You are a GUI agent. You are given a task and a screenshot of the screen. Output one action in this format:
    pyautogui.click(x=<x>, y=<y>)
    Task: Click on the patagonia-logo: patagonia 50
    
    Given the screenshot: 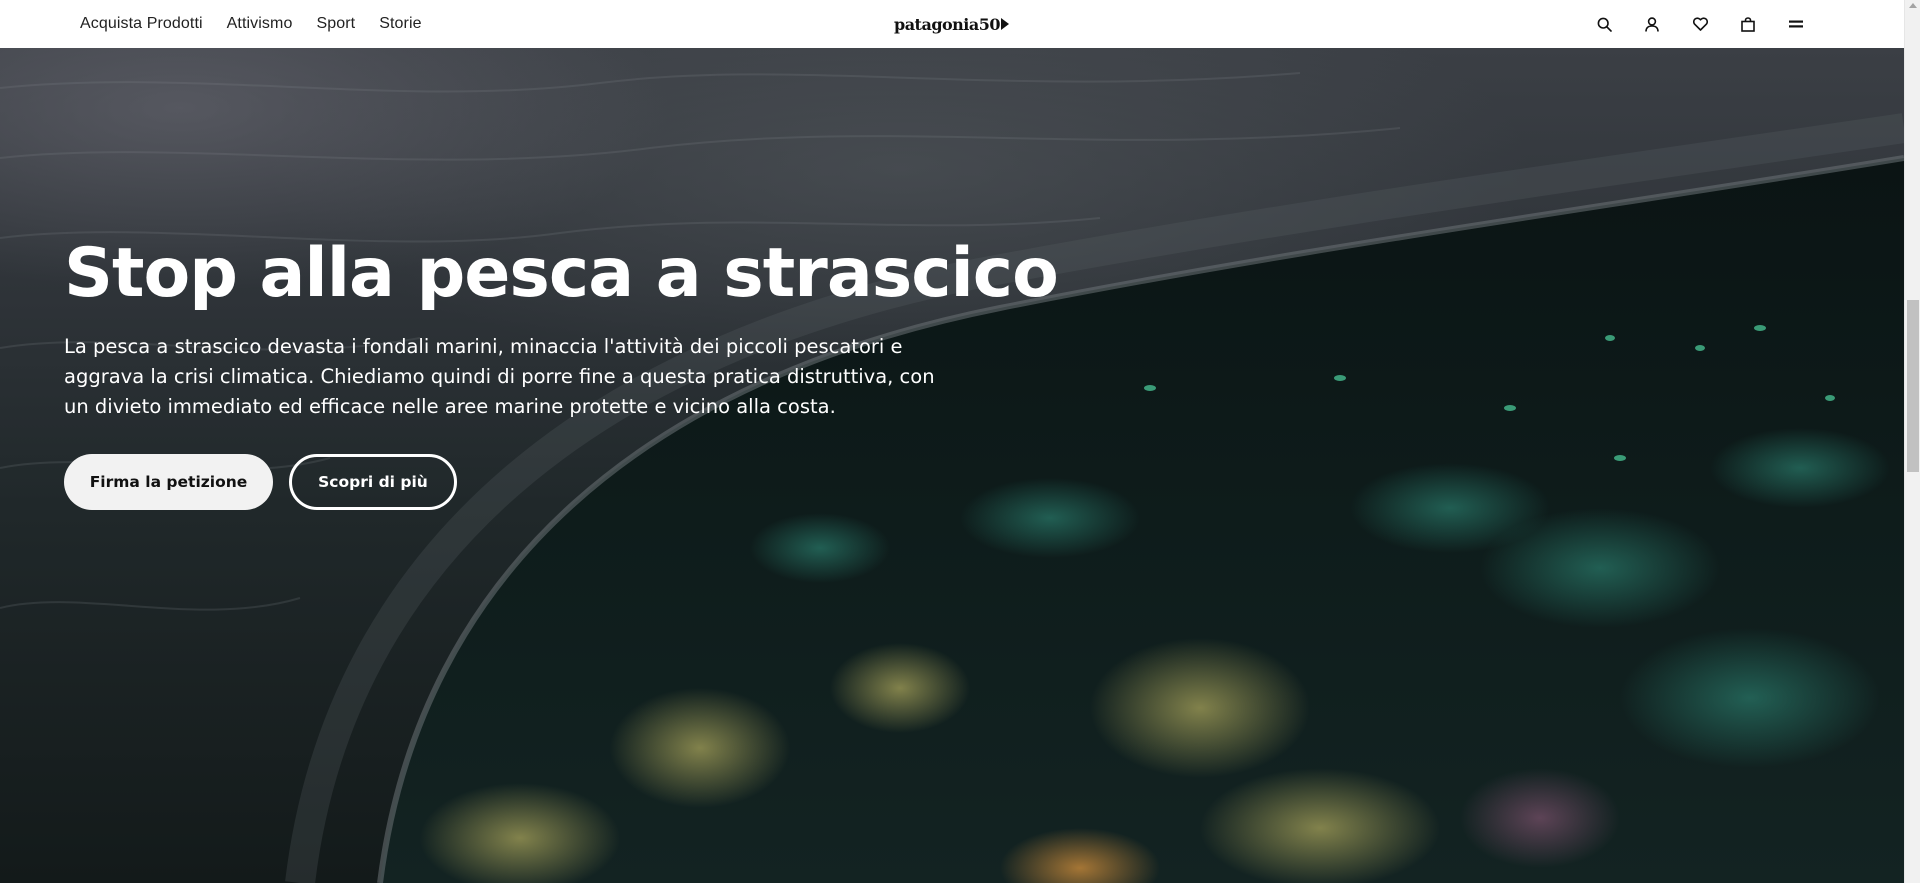 What is the action you would take?
    pyautogui.click(x=952, y=24)
    